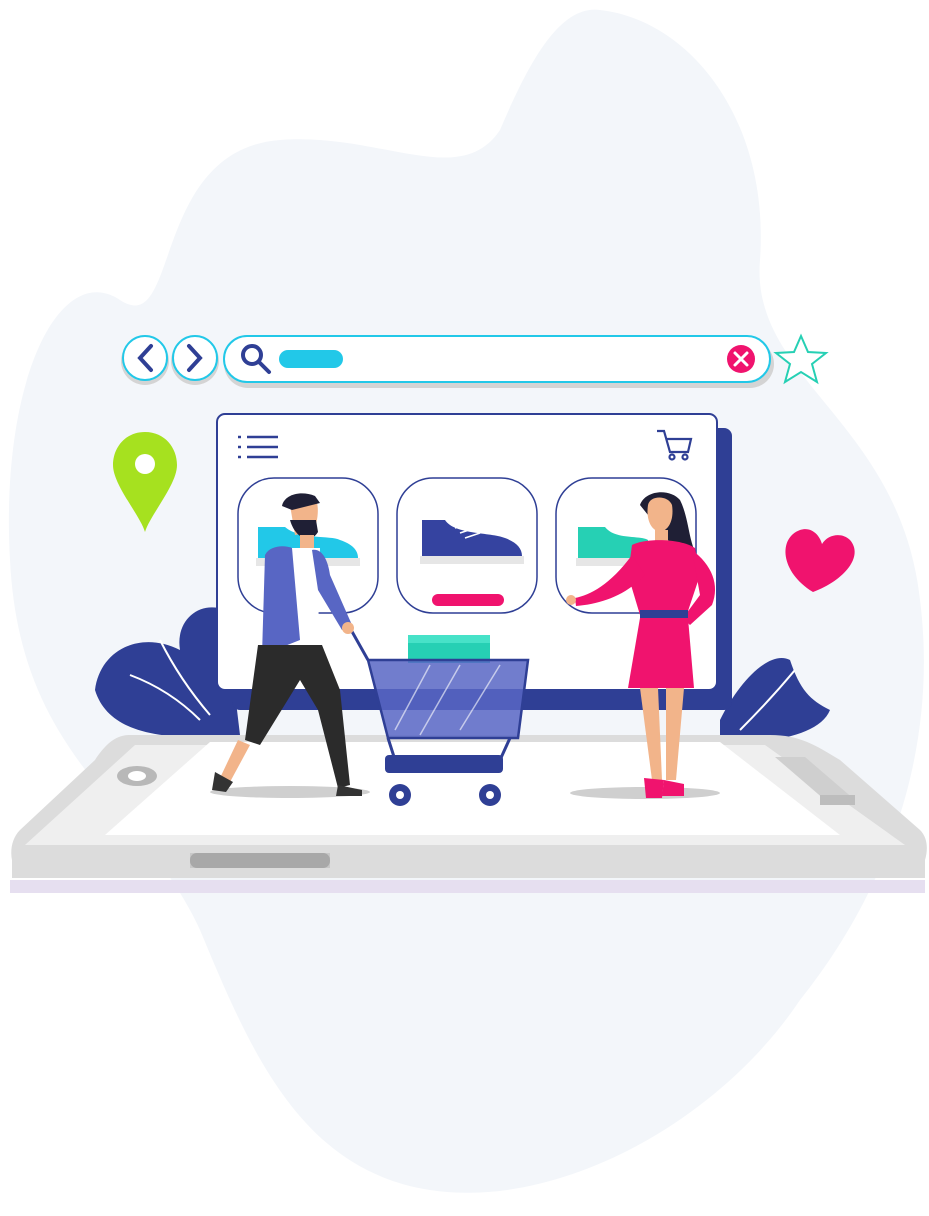 This screenshot has height=1216, width=929. What do you see at coordinates (741, 359) in the screenshot?
I see `clear-search-button` at bounding box center [741, 359].